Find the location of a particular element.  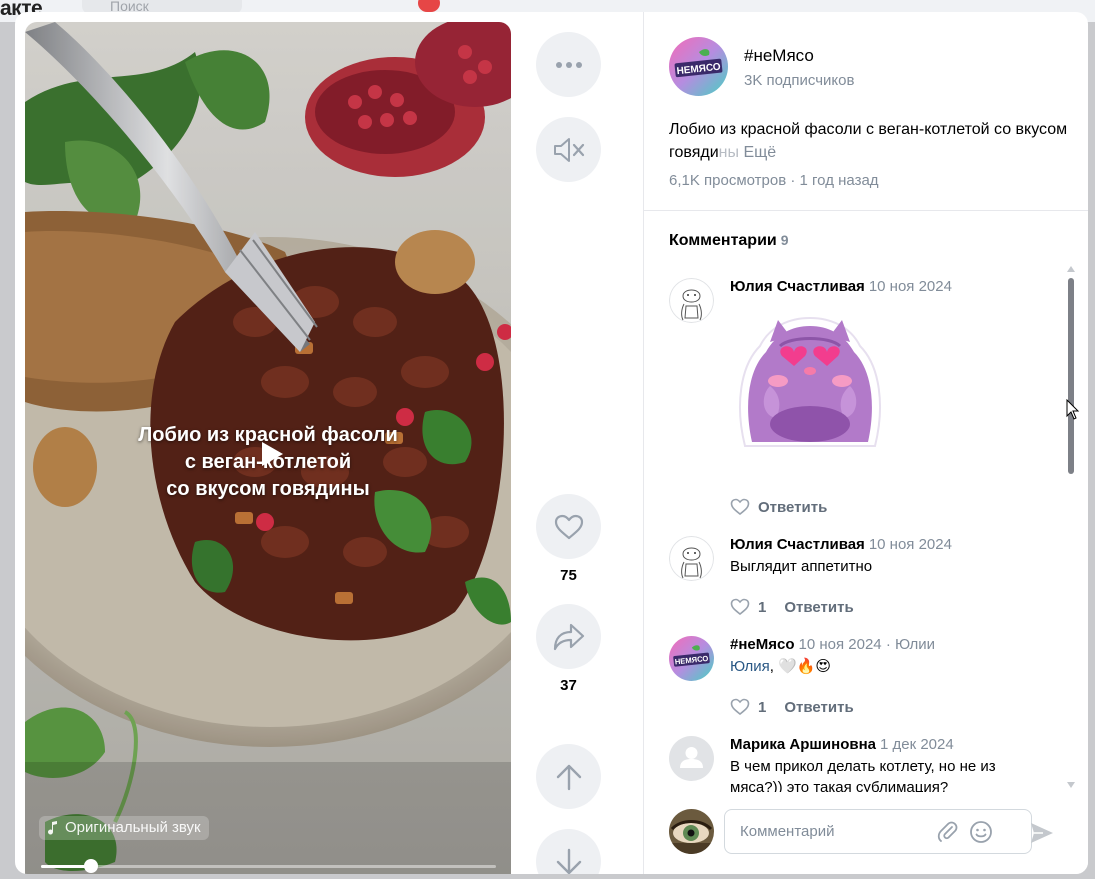

views-count: 6,1K просмотров is located at coordinates (728, 180).